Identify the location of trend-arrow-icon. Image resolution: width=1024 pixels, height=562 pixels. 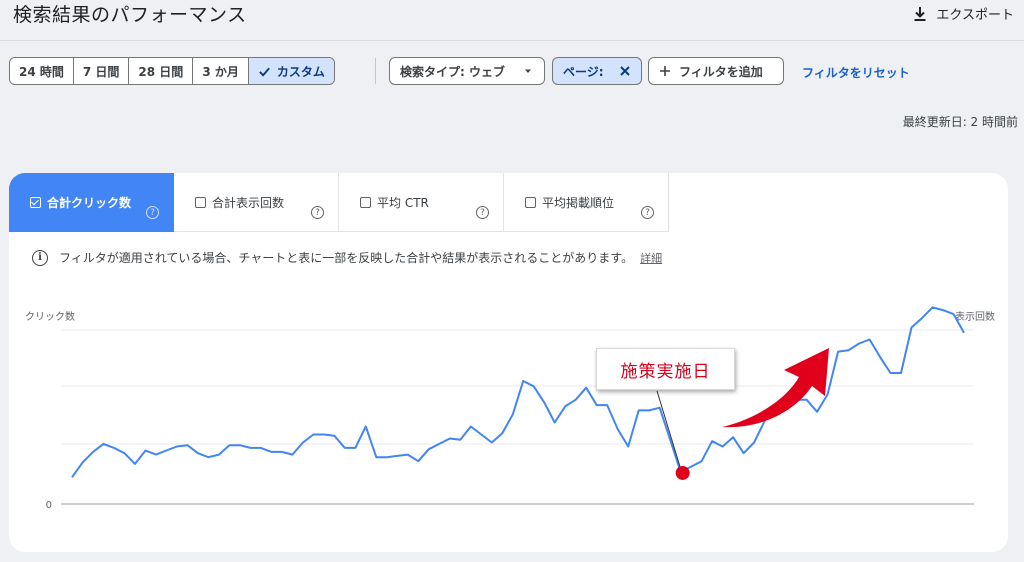
(775, 388).